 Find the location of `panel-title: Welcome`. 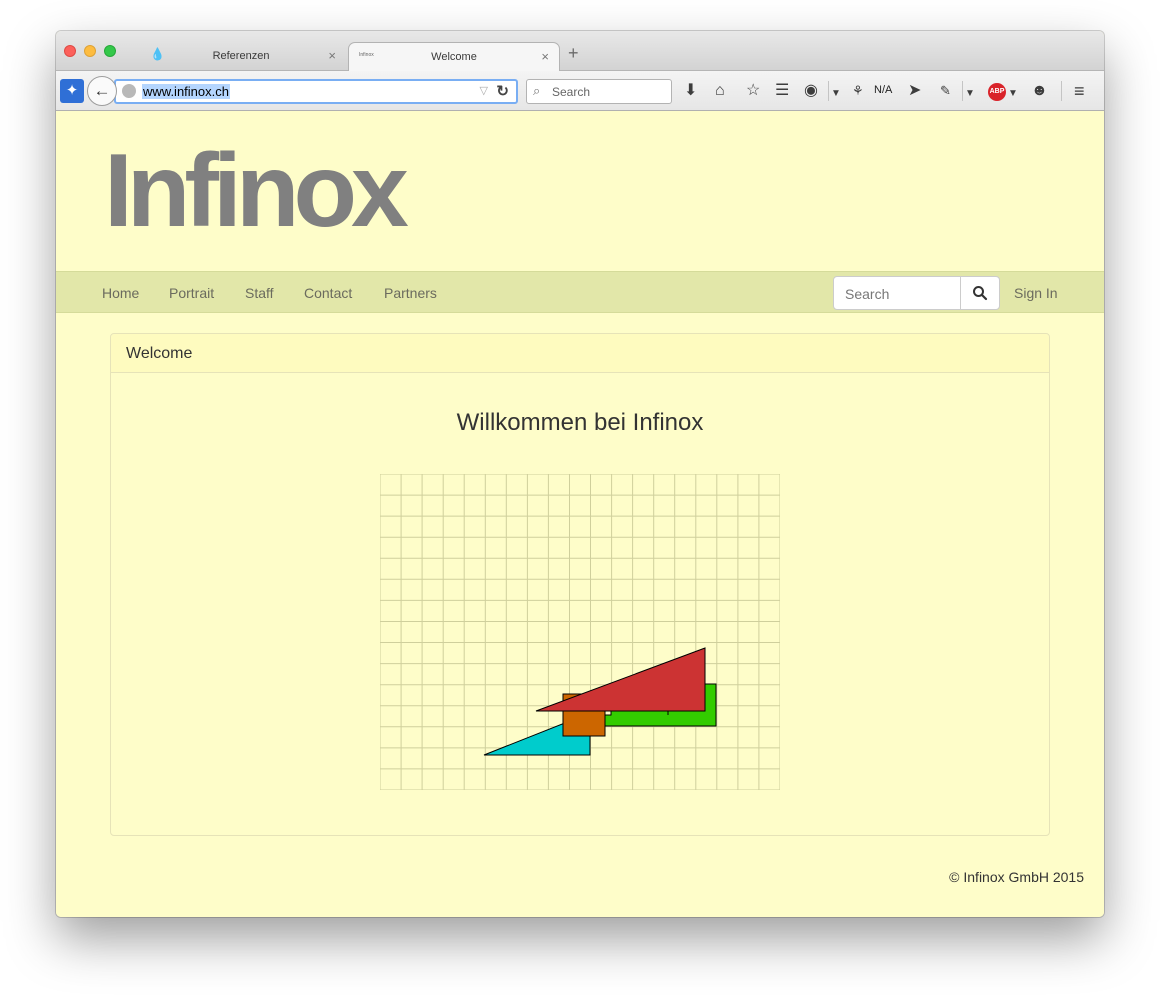

panel-title: Welcome is located at coordinates (159, 353).